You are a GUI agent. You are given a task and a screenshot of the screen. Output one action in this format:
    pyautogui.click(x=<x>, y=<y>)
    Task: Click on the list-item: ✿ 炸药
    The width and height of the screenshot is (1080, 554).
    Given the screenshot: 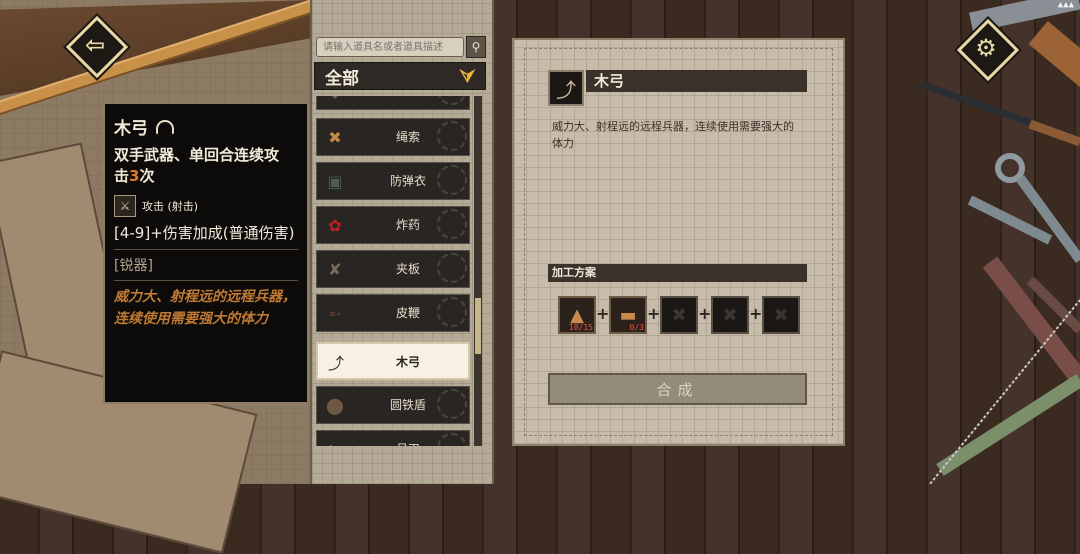 What is the action you would take?
    pyautogui.click(x=393, y=225)
    